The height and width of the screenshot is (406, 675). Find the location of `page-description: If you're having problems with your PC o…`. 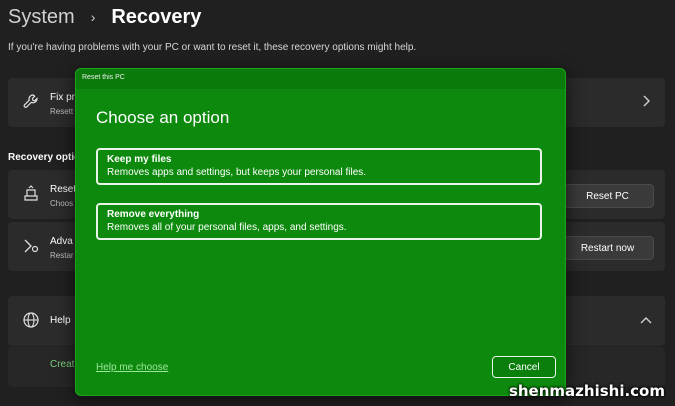

page-description: If you're having problems with your PC o… is located at coordinates (212, 47).